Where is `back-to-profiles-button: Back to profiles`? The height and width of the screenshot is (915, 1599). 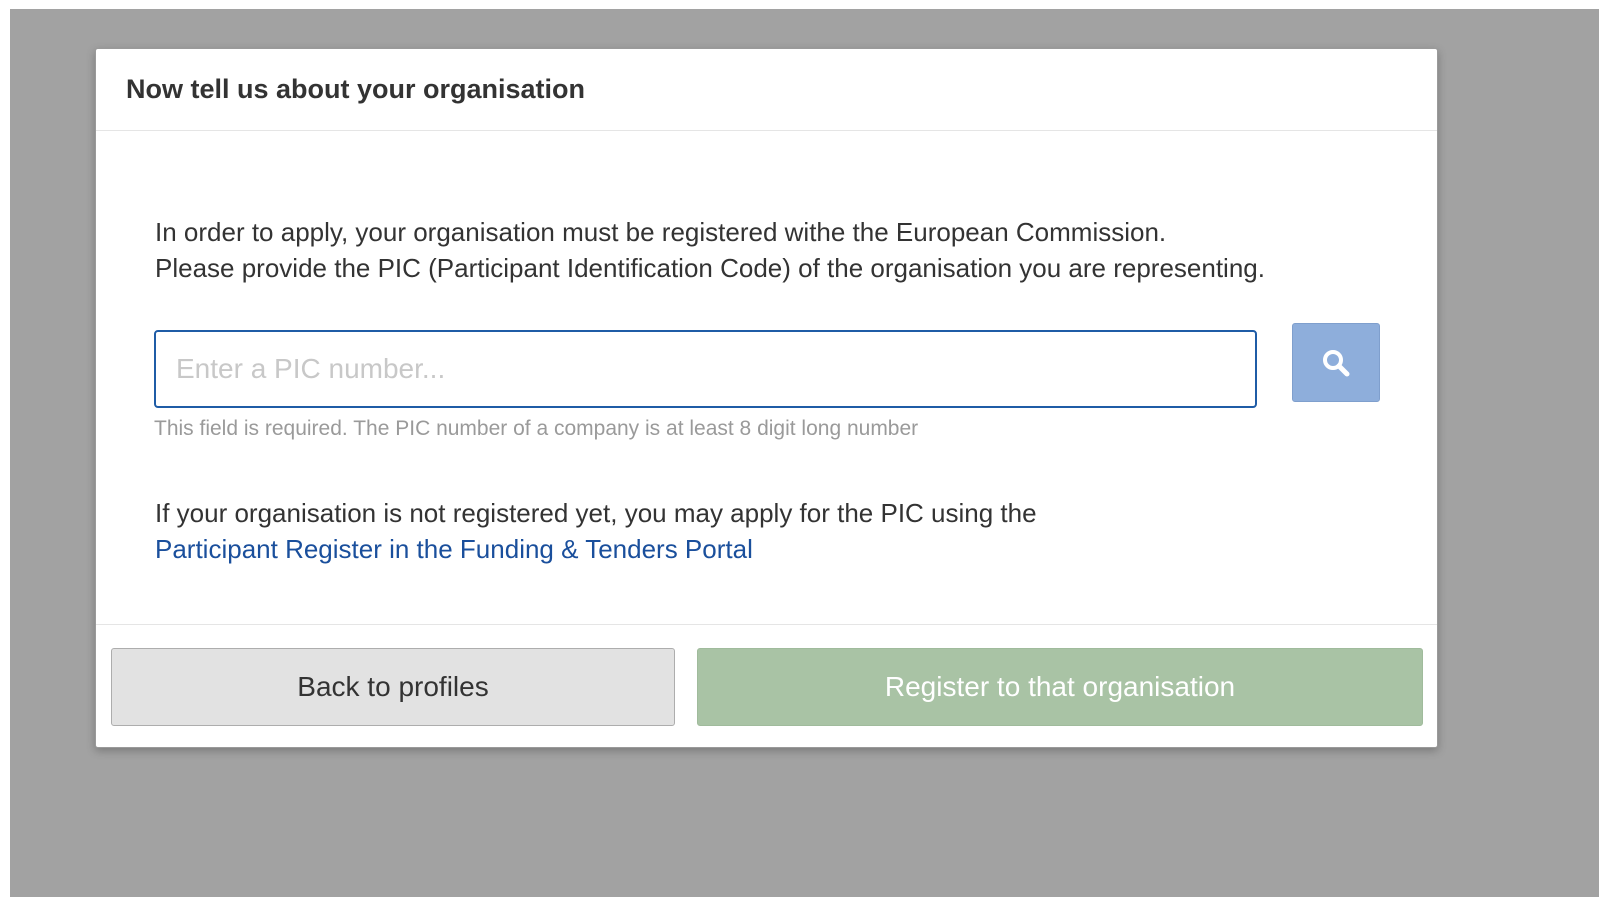
back-to-profiles-button: Back to profiles is located at coordinates (393, 687).